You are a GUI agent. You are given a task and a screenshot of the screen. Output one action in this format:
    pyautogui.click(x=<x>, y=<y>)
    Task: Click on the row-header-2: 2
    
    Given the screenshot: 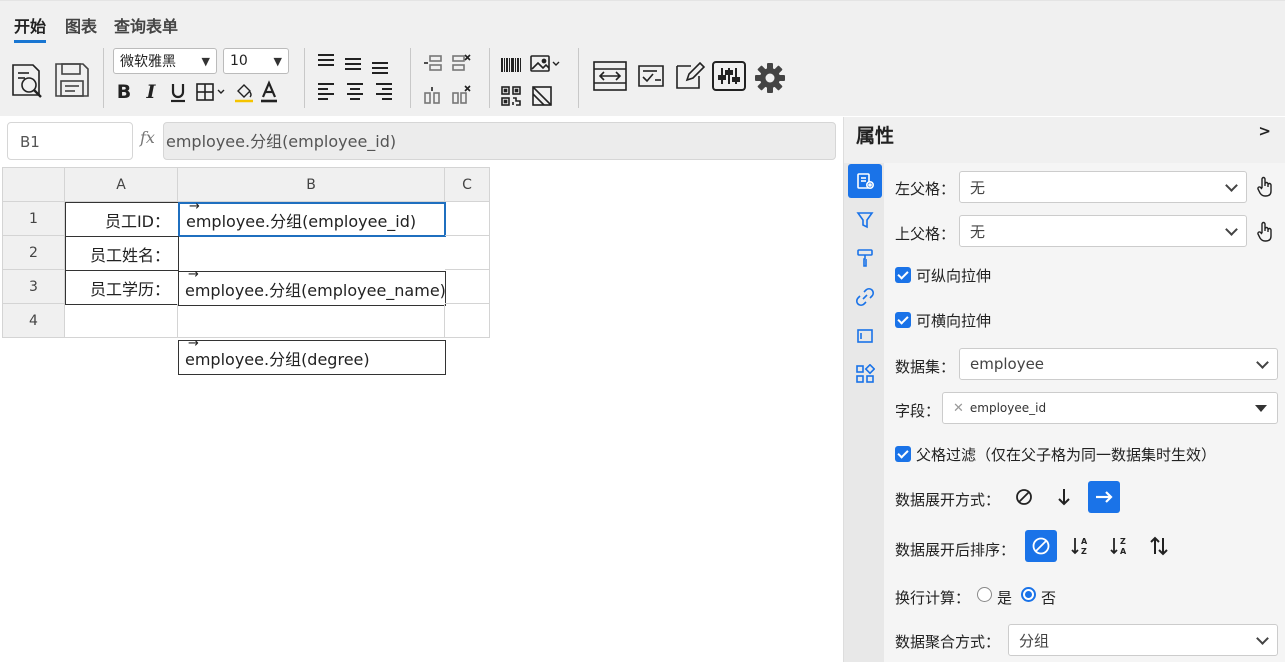 What is the action you would take?
    pyautogui.click(x=33, y=253)
    